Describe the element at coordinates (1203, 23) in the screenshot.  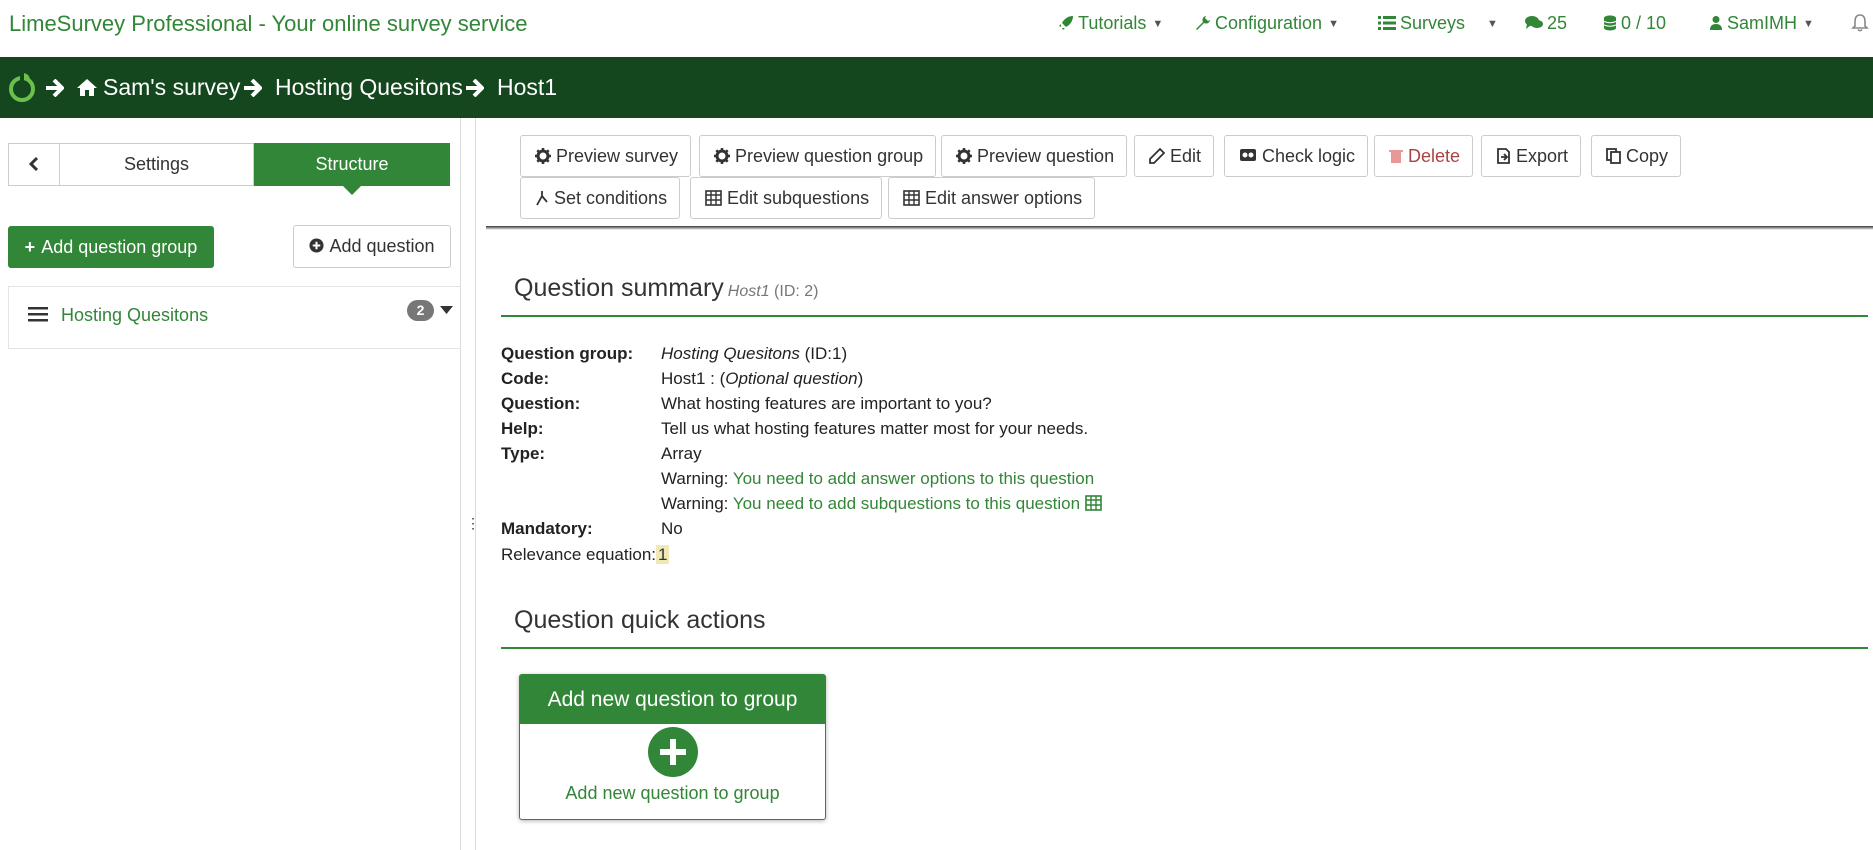
I see `wrench-icon` at that location.